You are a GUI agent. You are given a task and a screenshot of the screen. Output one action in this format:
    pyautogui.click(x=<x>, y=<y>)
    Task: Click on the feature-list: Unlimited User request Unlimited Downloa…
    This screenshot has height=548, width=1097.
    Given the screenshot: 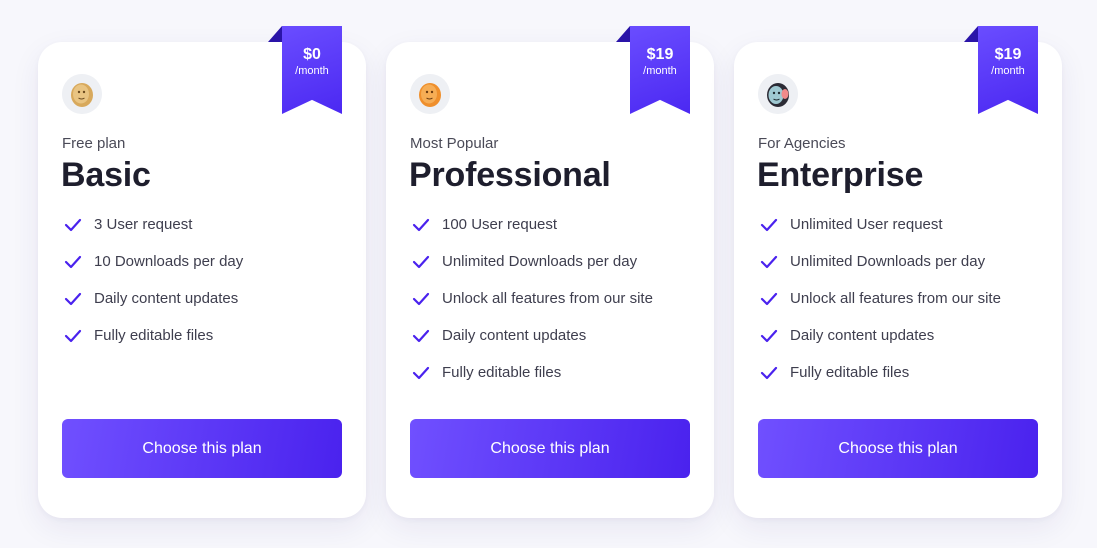 What is the action you would take?
    pyautogui.click(x=879, y=306)
    